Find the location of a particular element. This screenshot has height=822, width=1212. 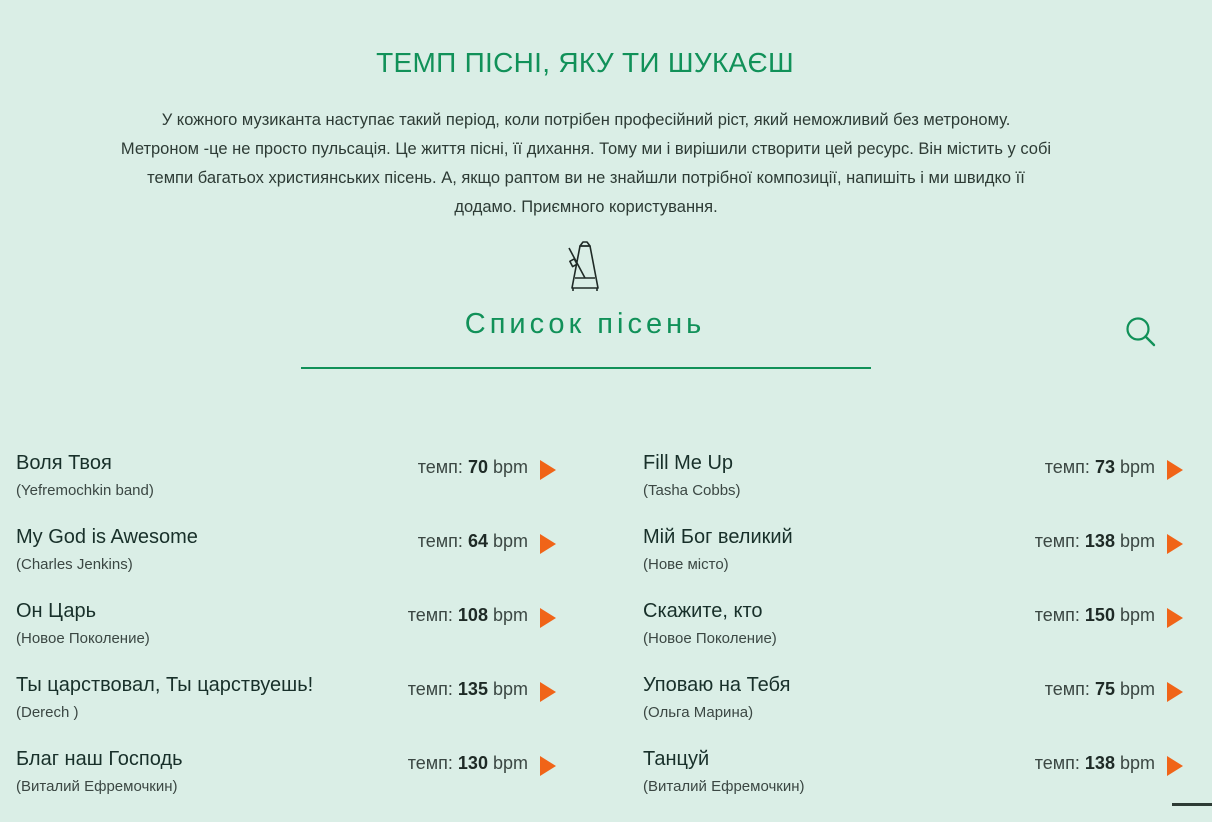

song-title: Уповаю на Тебя is located at coordinates (717, 685).